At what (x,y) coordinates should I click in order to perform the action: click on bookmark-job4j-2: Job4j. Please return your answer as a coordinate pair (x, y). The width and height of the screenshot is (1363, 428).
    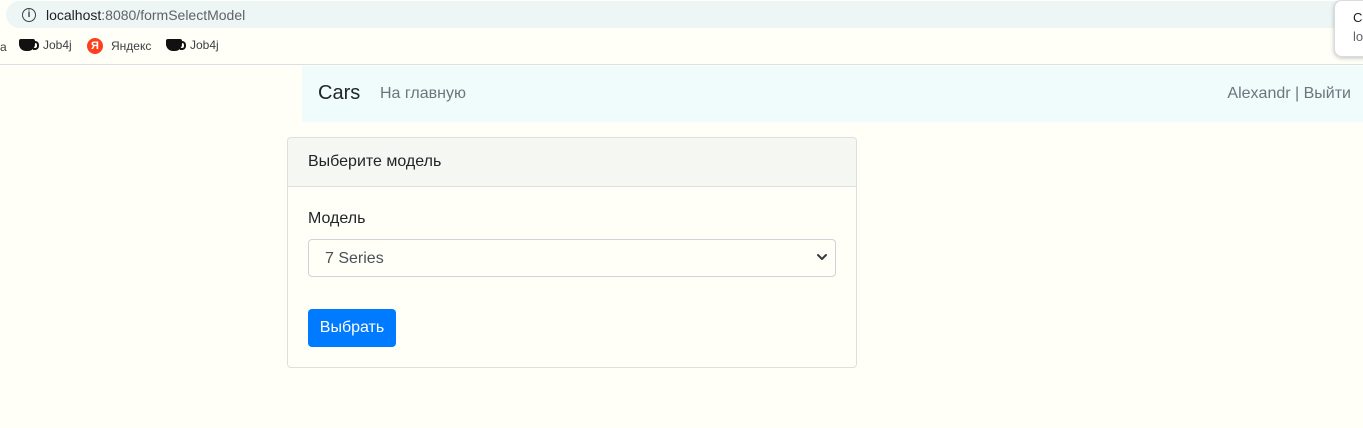
    Looking at the image, I should click on (192, 45).